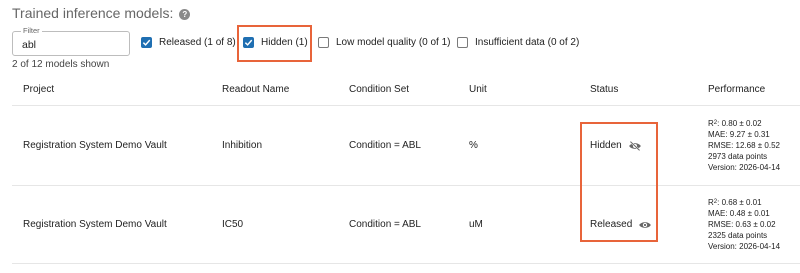  Describe the element at coordinates (735, 123) in the screenshot. I see `row-1-r2: R2: 0.80 ± 0.02` at that location.